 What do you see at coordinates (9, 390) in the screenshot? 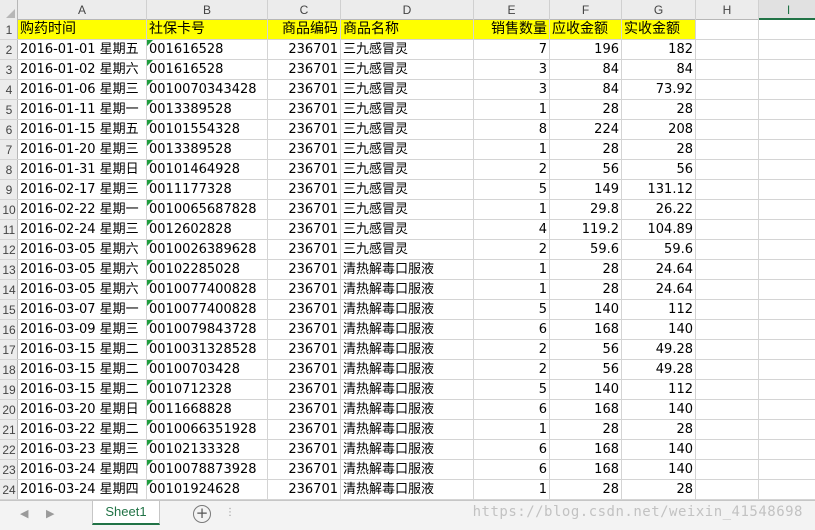
I see `row-header: 19` at bounding box center [9, 390].